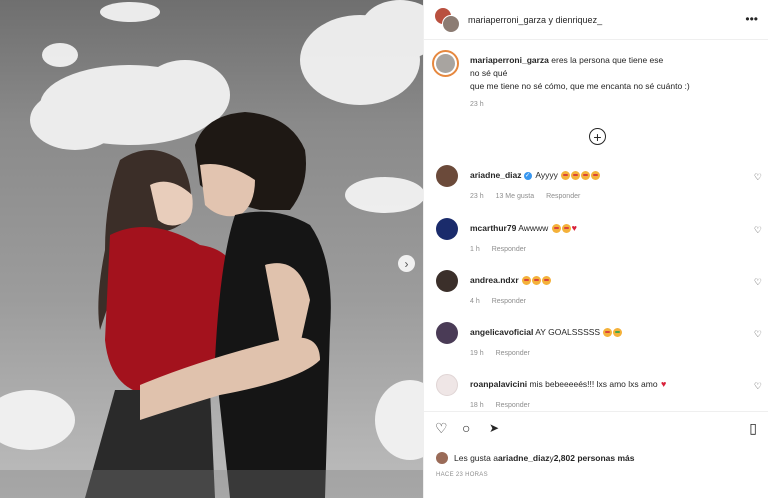 The width and height of the screenshot is (768, 498). I want to click on comment-meta: 1 h Responder, so click(503, 249).